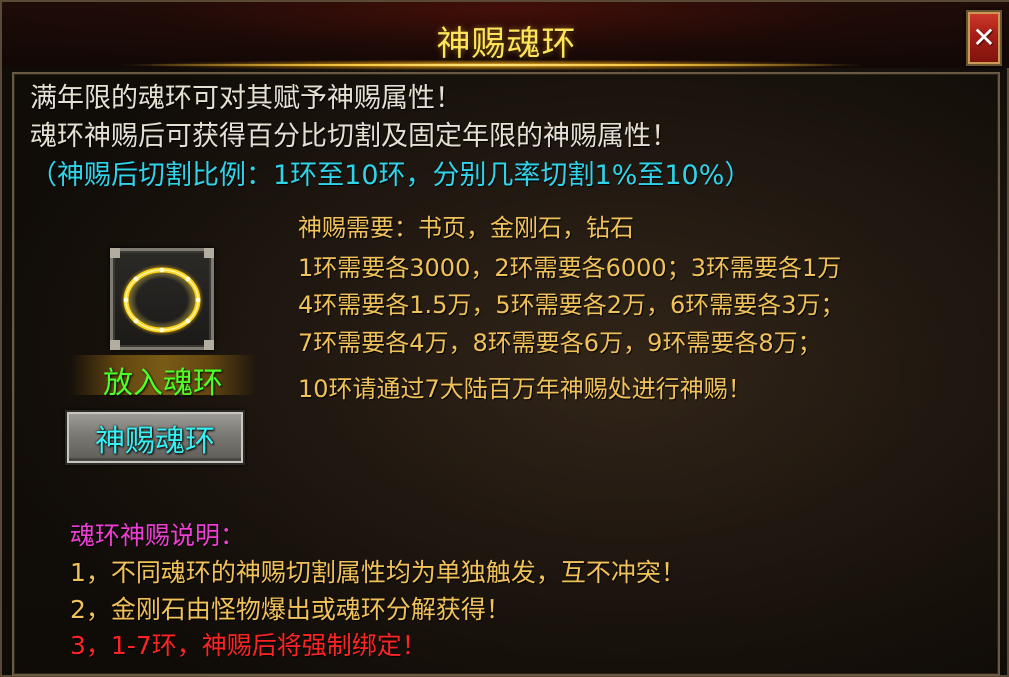 Image resolution: width=1009 pixels, height=677 pixels. Describe the element at coordinates (391, 175) in the screenshot. I see `cut-ratio-text: （神赐后切割比例：1环至10环，分别几率切割1%至10%）` at that location.